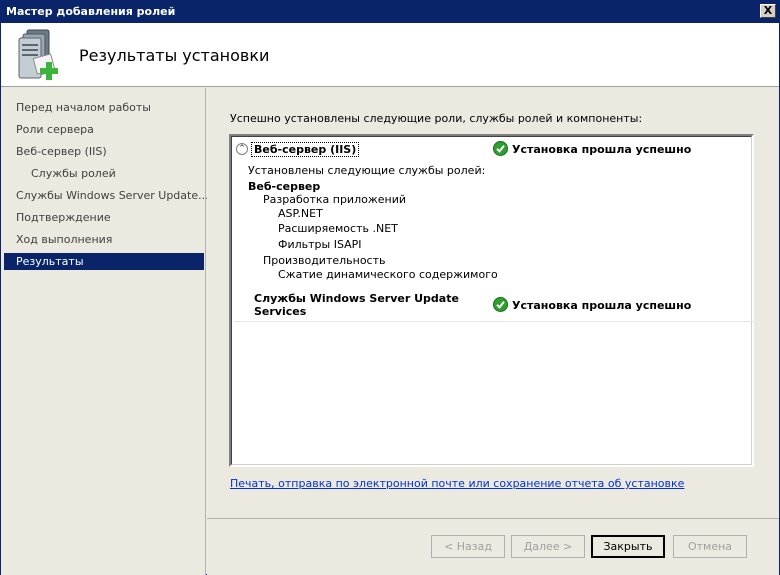 The width and height of the screenshot is (780, 575). I want to click on collapse-icon: ⌃, so click(242, 149).